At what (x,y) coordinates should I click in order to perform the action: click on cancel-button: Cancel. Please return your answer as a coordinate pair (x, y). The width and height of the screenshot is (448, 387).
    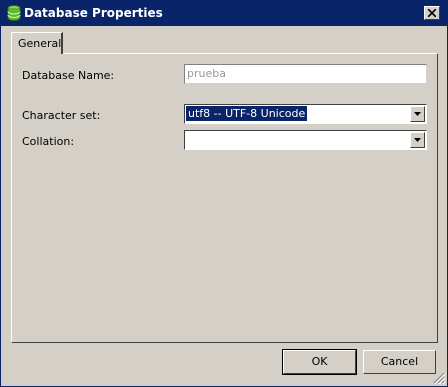
    Looking at the image, I should click on (399, 362).